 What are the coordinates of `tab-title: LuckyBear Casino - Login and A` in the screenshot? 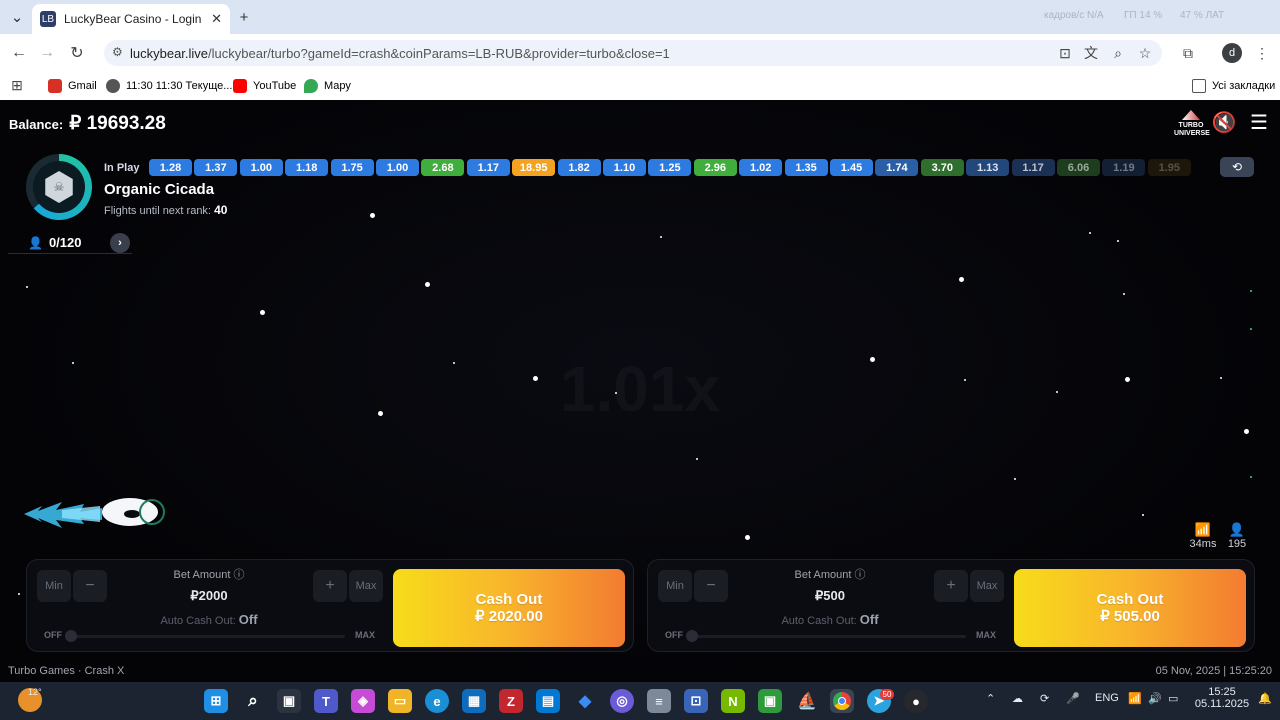 It's located at (134, 19).